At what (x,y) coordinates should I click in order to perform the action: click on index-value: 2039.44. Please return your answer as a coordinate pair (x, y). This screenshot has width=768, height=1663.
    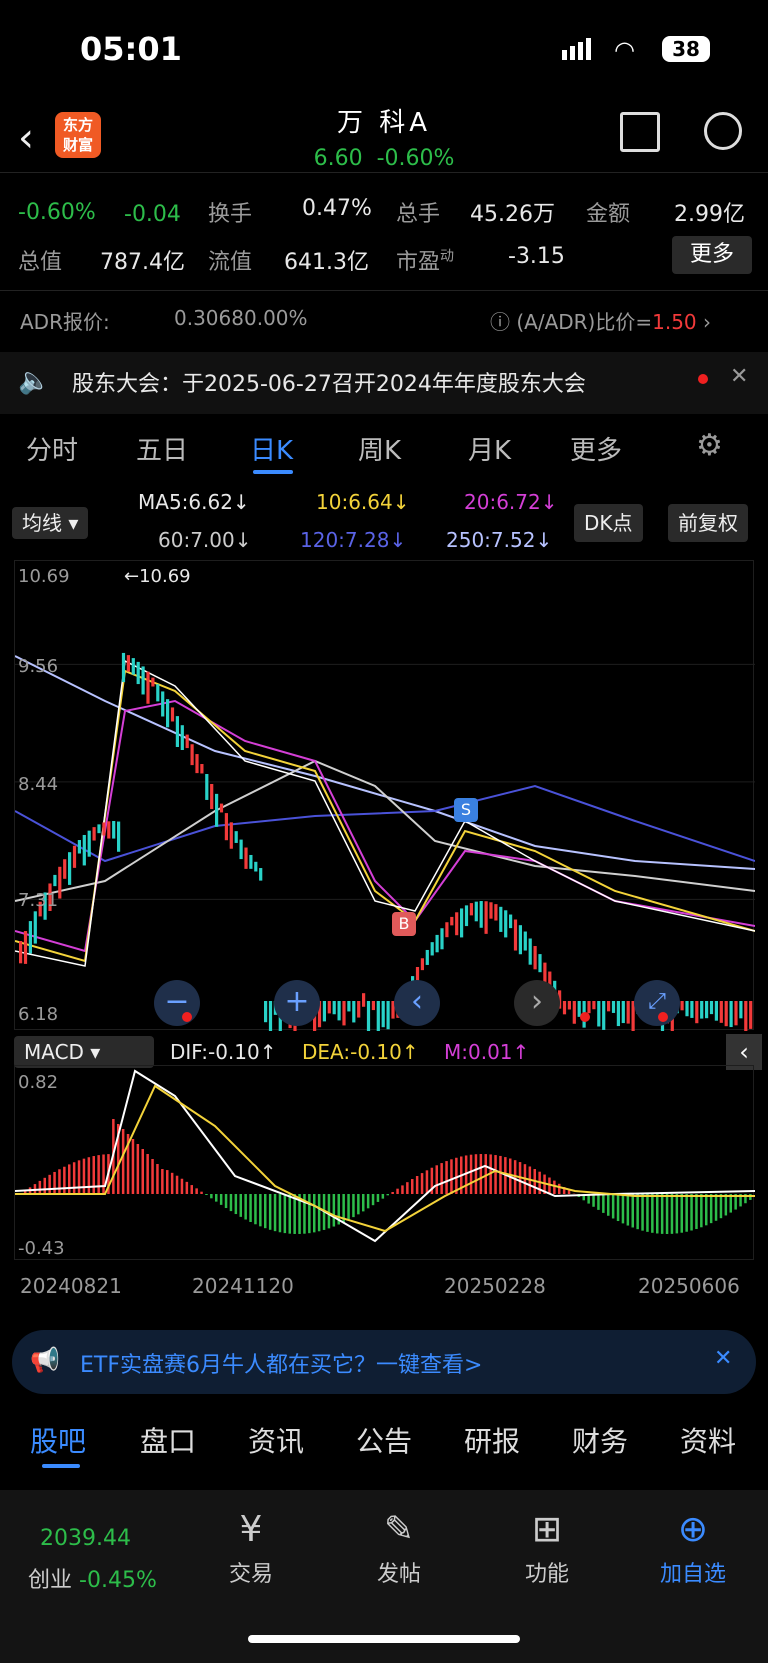
    Looking at the image, I should click on (85, 1538).